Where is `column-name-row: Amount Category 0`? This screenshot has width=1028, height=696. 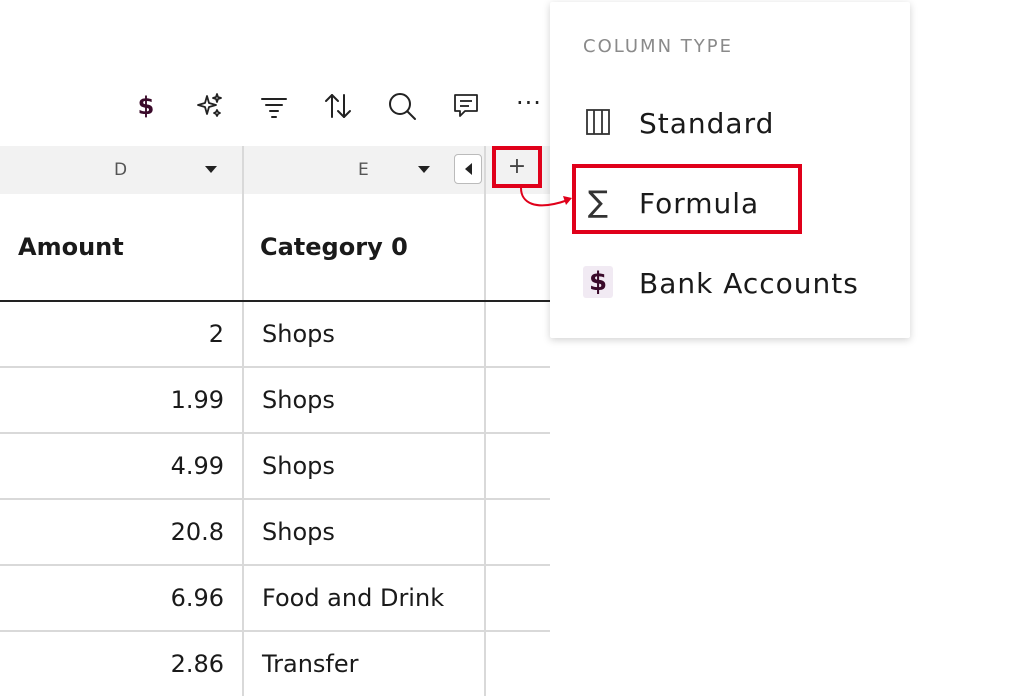 column-name-row: Amount Category 0 is located at coordinates (275, 248).